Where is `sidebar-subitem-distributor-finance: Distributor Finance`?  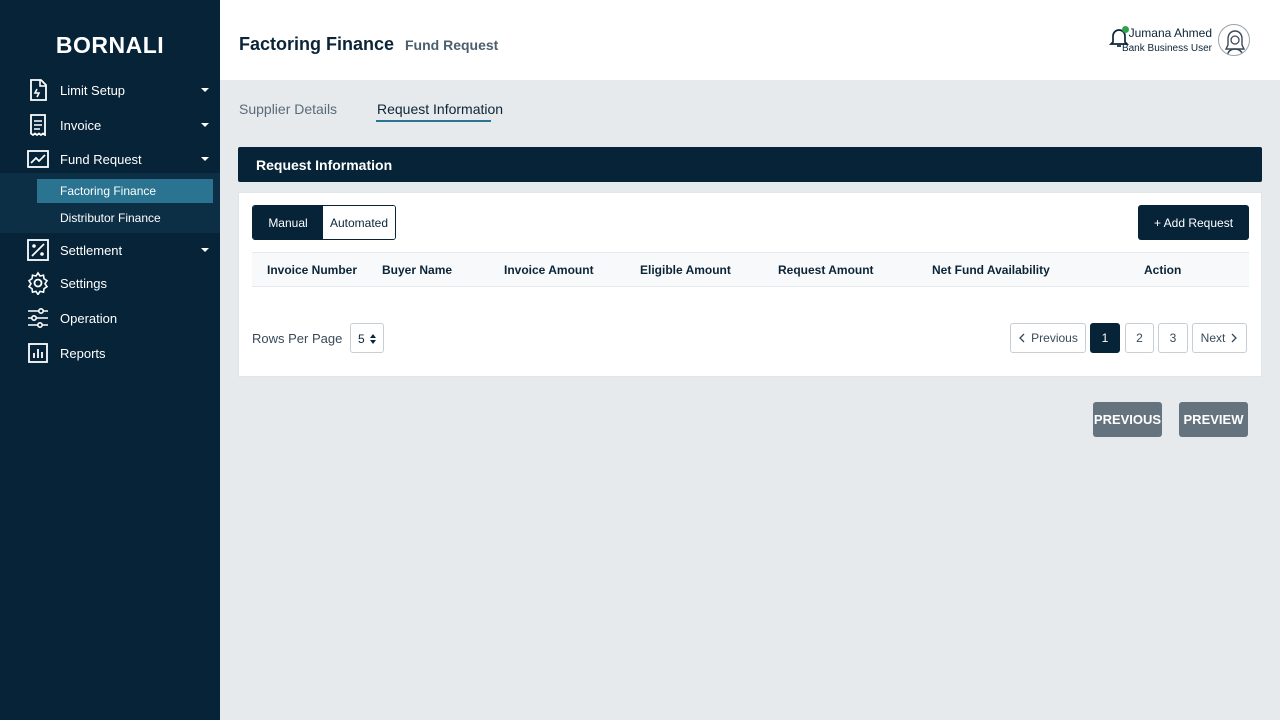
sidebar-subitem-distributor-finance: Distributor Finance is located at coordinates (125, 218).